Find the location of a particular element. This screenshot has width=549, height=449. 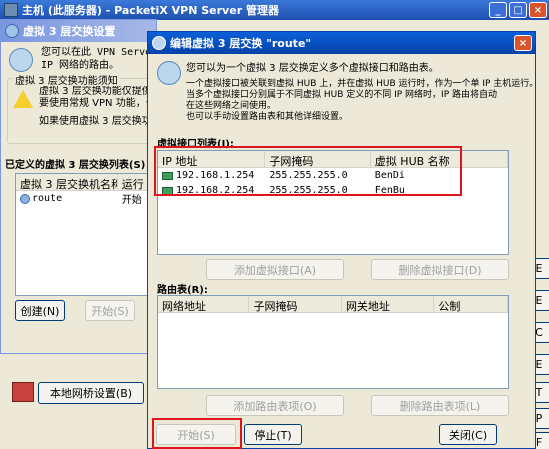

l3-settings-titlebar: 虚拟 3 层交换设置 is located at coordinates (78, 31).